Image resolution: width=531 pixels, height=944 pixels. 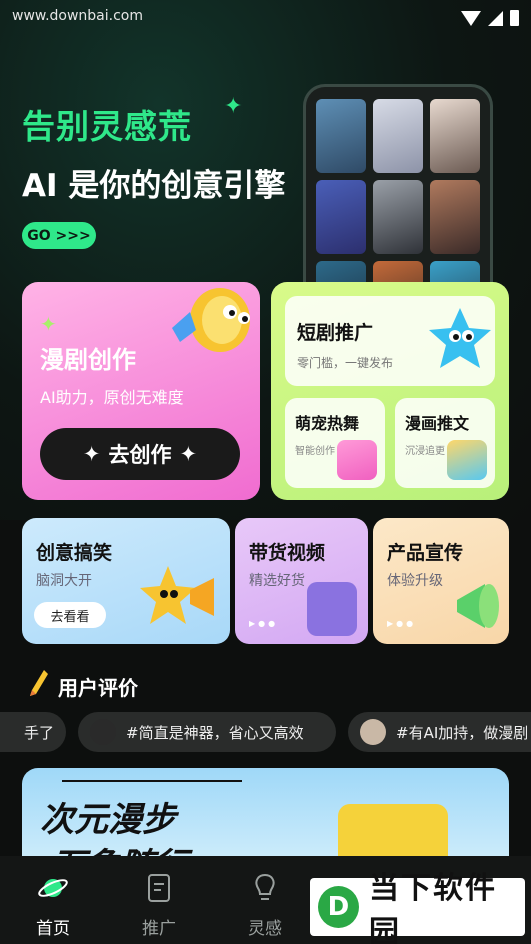 What do you see at coordinates (287, 553) in the screenshot?
I see `tile-title: 带货视频` at bounding box center [287, 553].